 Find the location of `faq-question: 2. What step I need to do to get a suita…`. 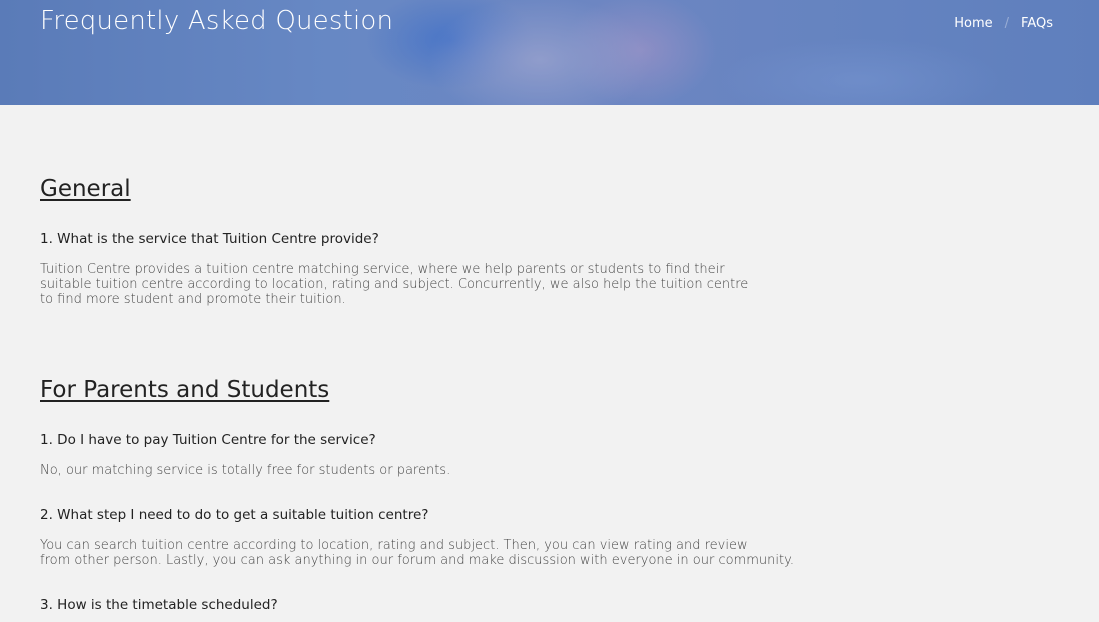

faq-question: 2. What step I need to do to get a suita… is located at coordinates (234, 515).